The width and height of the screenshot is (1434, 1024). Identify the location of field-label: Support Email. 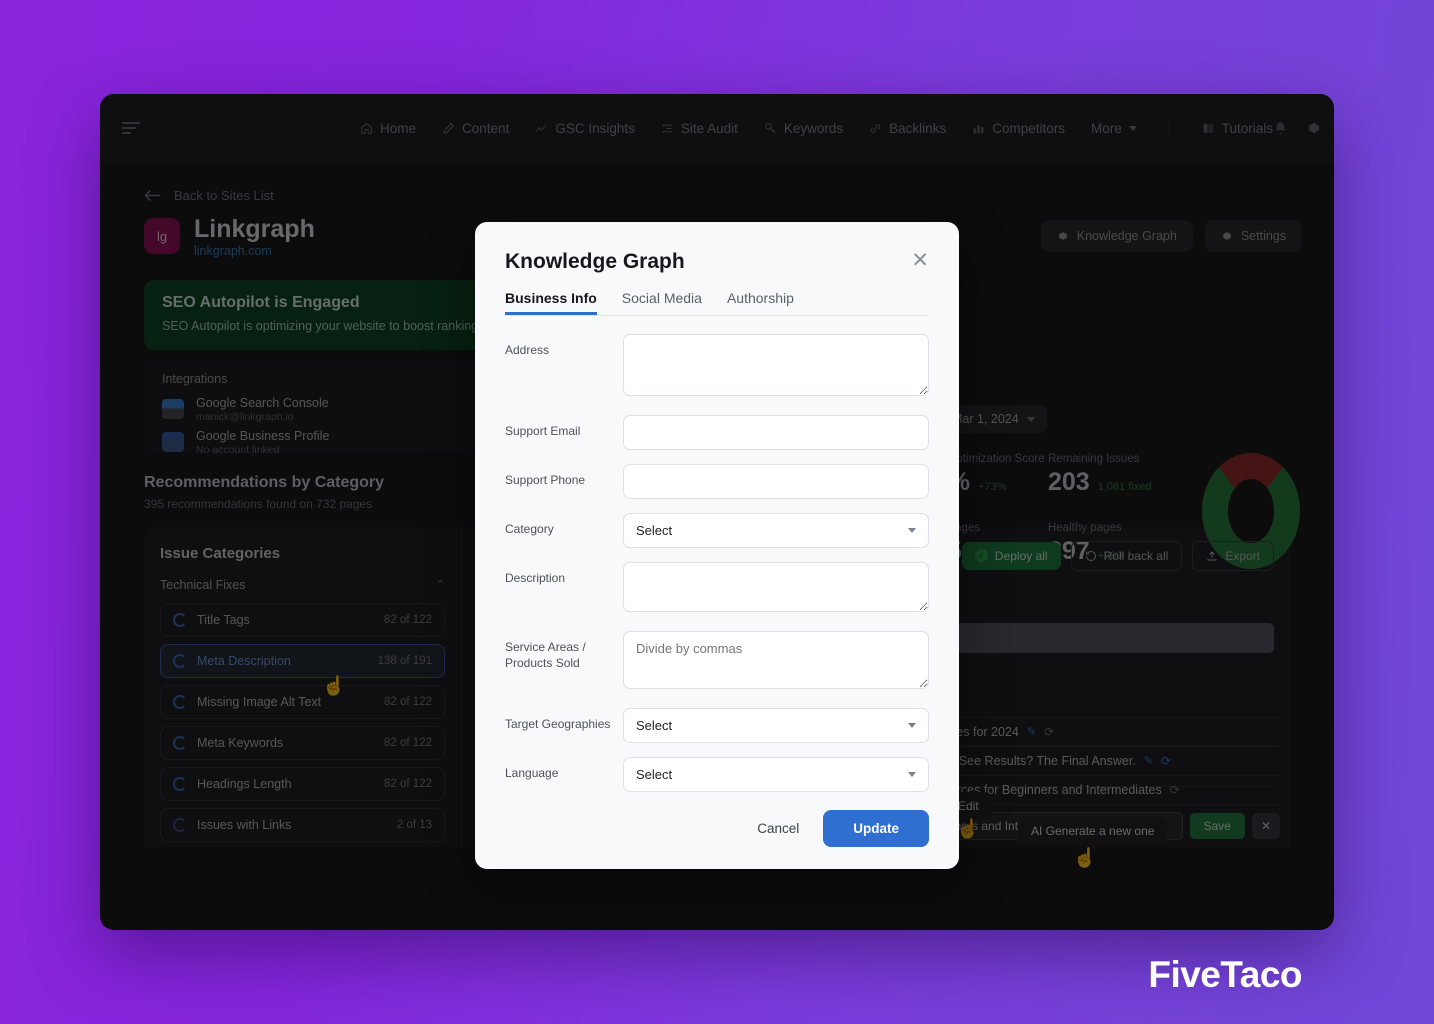
(543, 431).